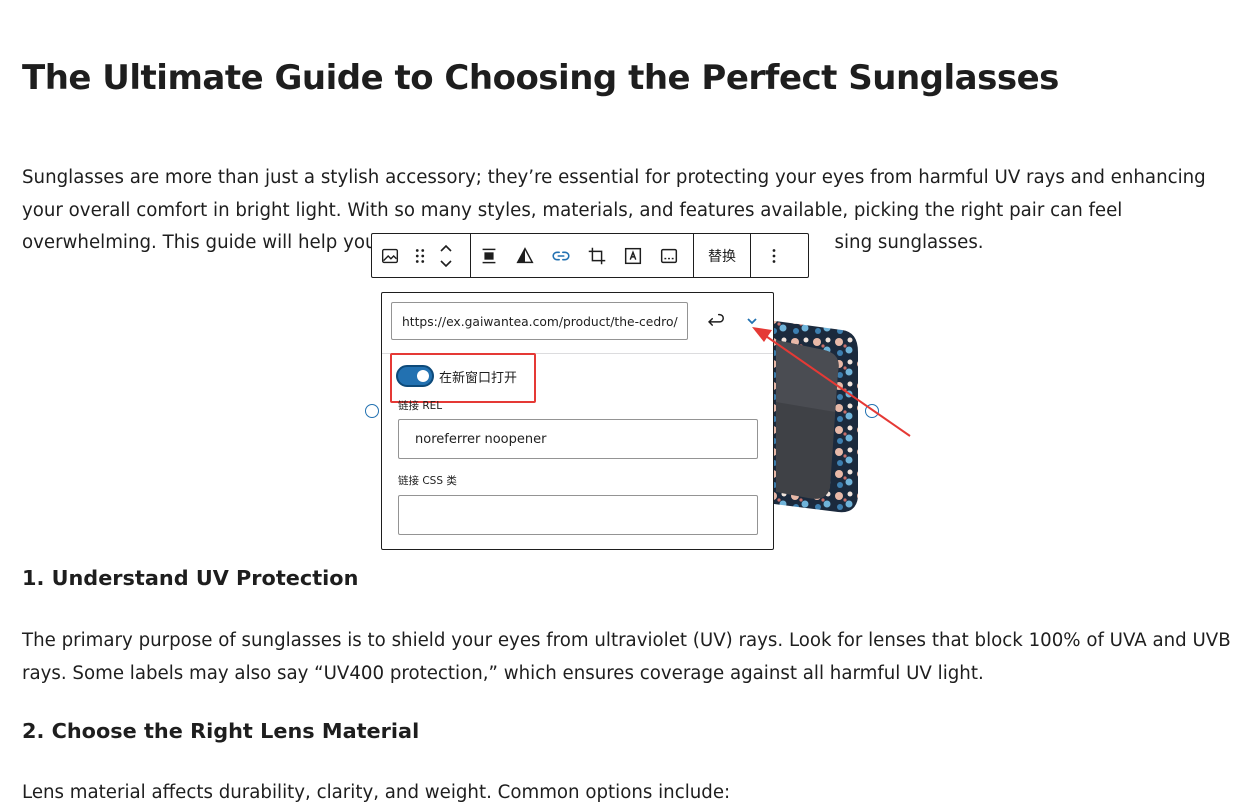  What do you see at coordinates (190, 578) in the screenshot?
I see `section-heading-uv: 1. Understand UV Protection` at bounding box center [190, 578].